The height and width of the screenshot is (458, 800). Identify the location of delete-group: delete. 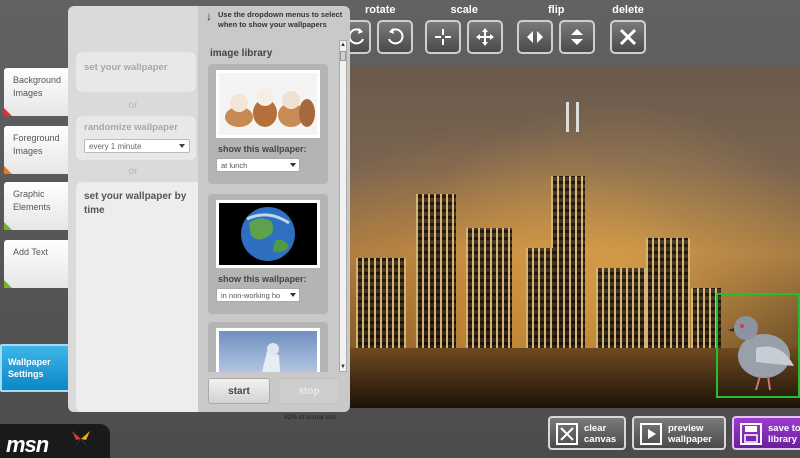
(628, 31).